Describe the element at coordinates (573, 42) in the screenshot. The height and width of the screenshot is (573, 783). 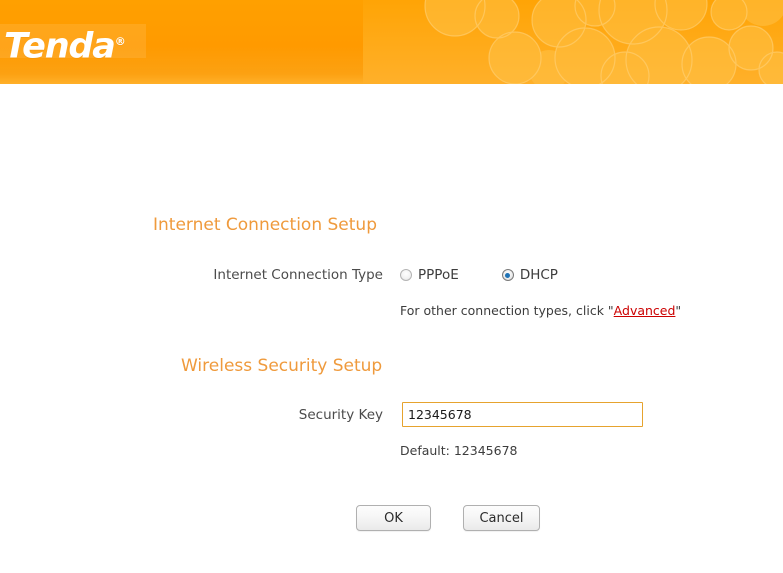
I see `header-bubble-decoration` at that location.